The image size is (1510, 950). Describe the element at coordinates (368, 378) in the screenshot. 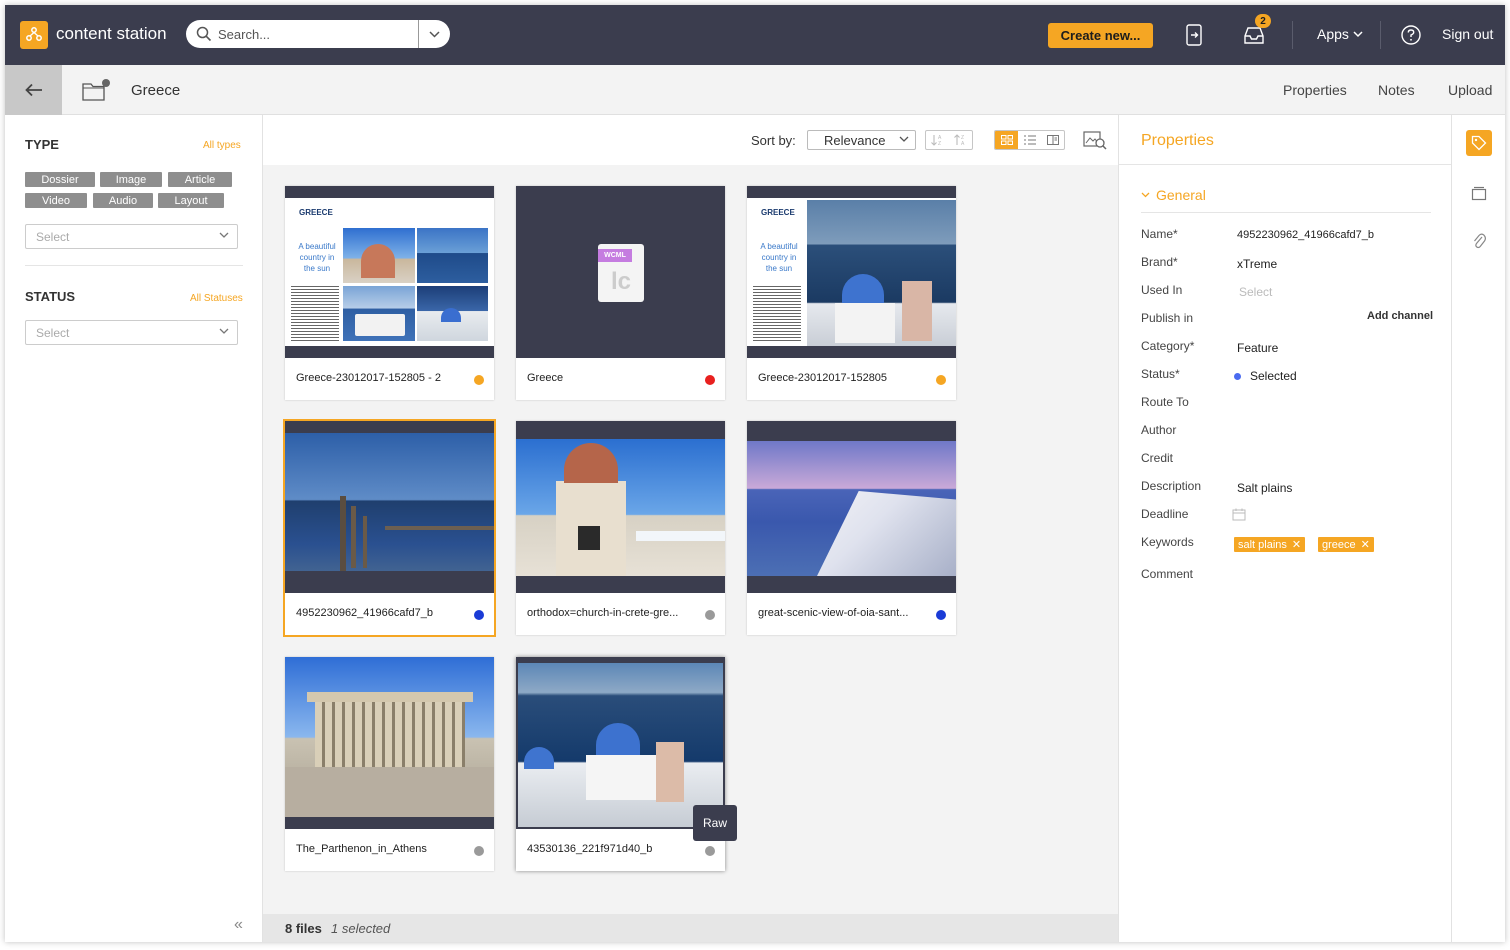

I see `file-name: Greece-23012017-152805 - 2` at that location.